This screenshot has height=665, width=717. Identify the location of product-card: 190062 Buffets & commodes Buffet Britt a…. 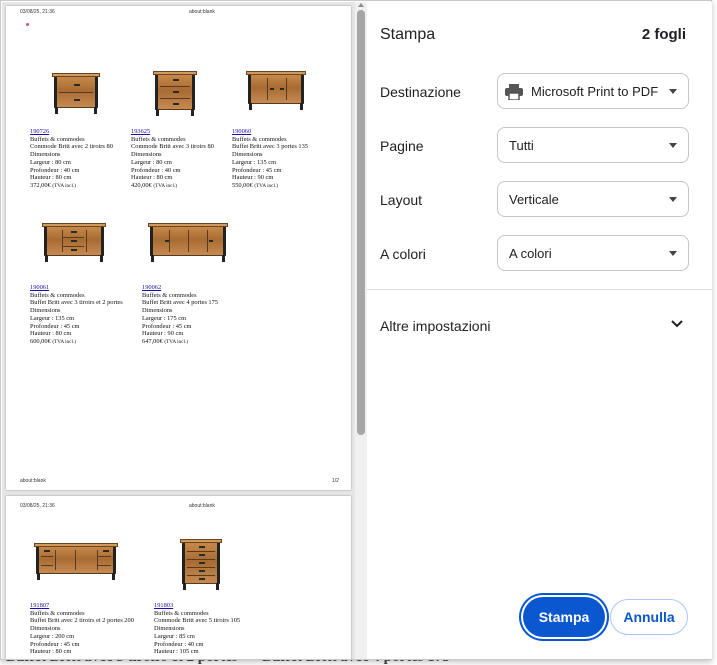
(190, 270).